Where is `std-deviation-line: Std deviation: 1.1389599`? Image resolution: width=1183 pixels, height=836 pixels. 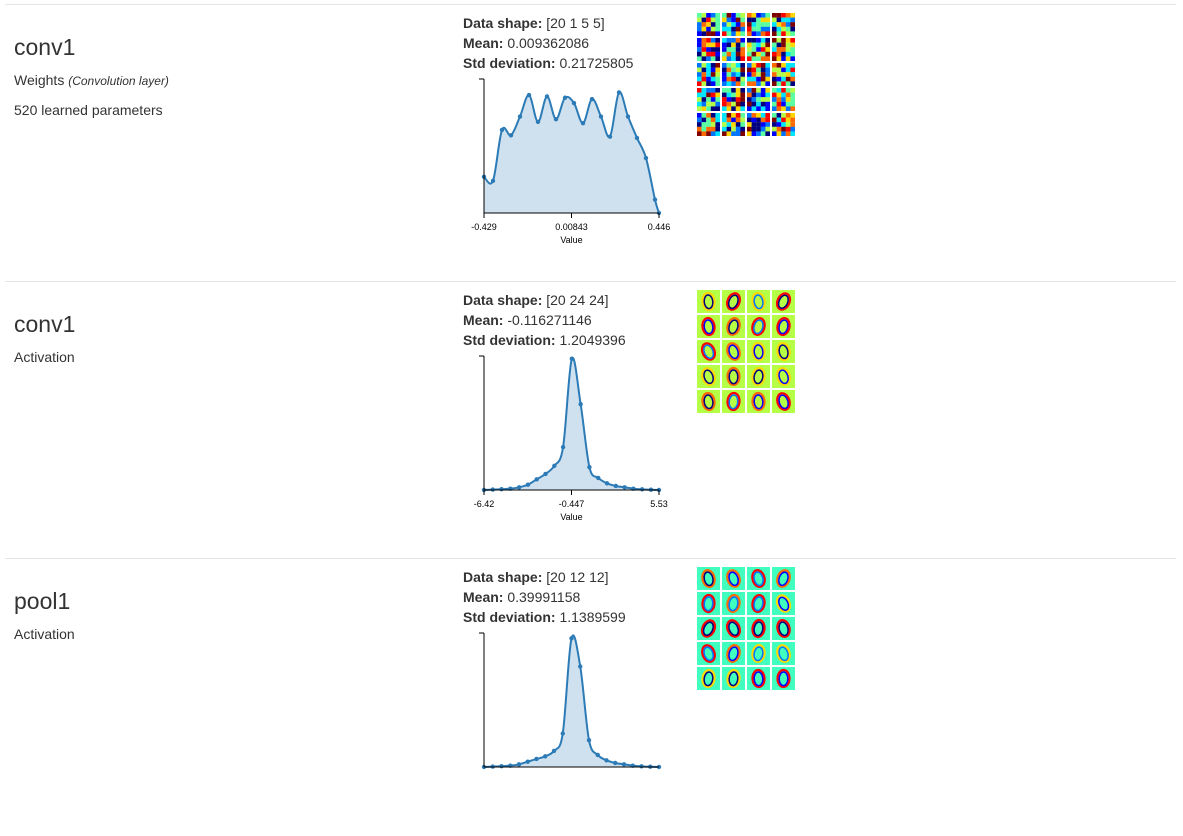
std-deviation-line: Std deviation: 1.1389599 is located at coordinates (544, 617).